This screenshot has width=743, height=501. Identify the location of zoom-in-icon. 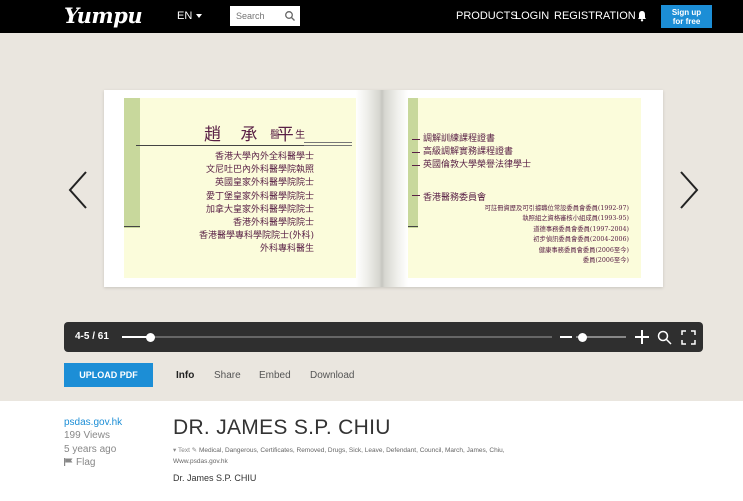
(642, 337).